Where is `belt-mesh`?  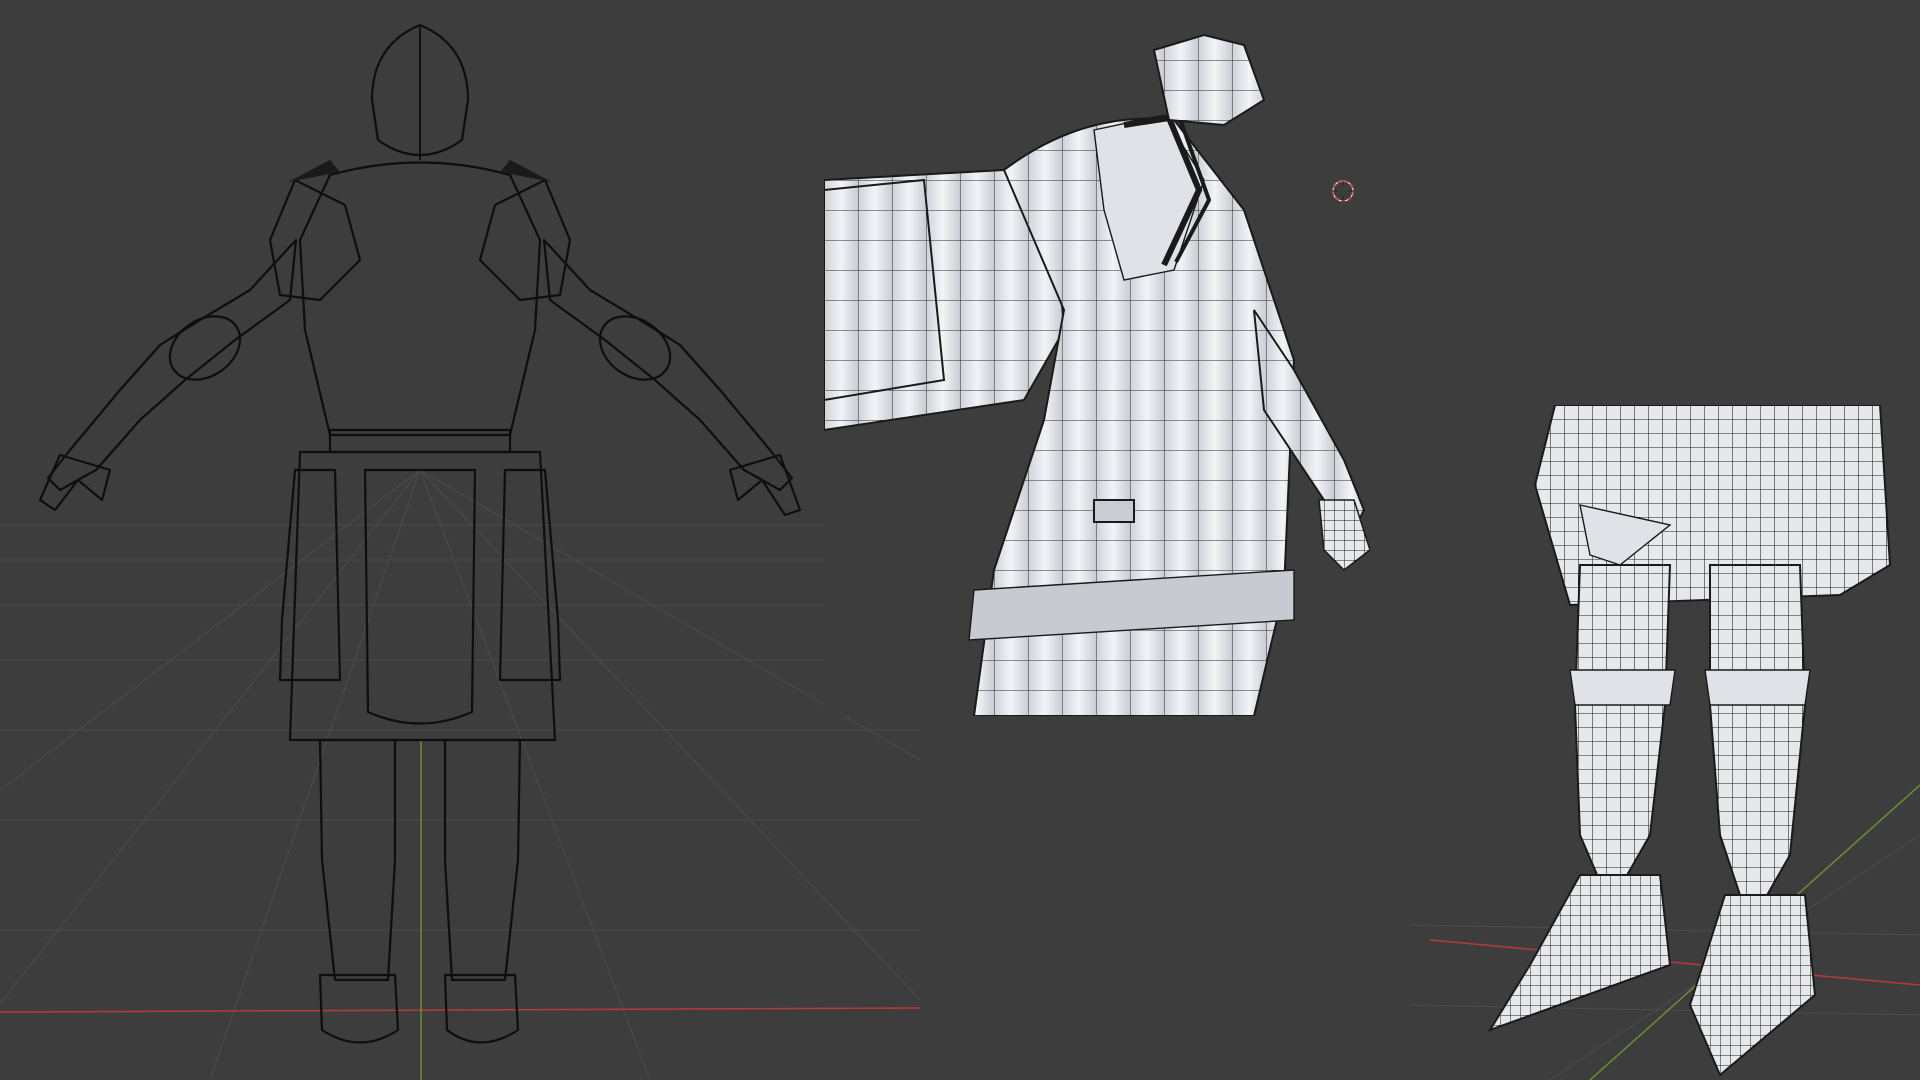
belt-mesh is located at coordinates (420, 441).